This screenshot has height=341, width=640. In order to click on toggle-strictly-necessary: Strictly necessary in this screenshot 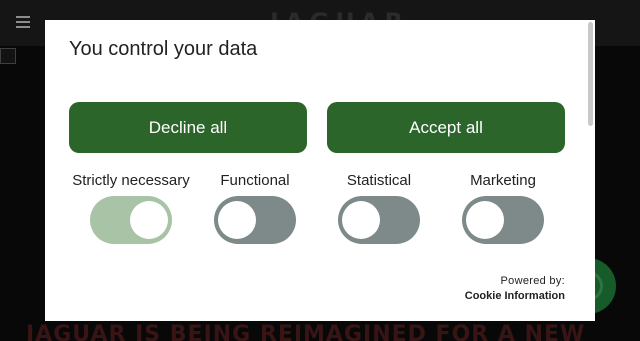, I will do `click(131, 207)`.